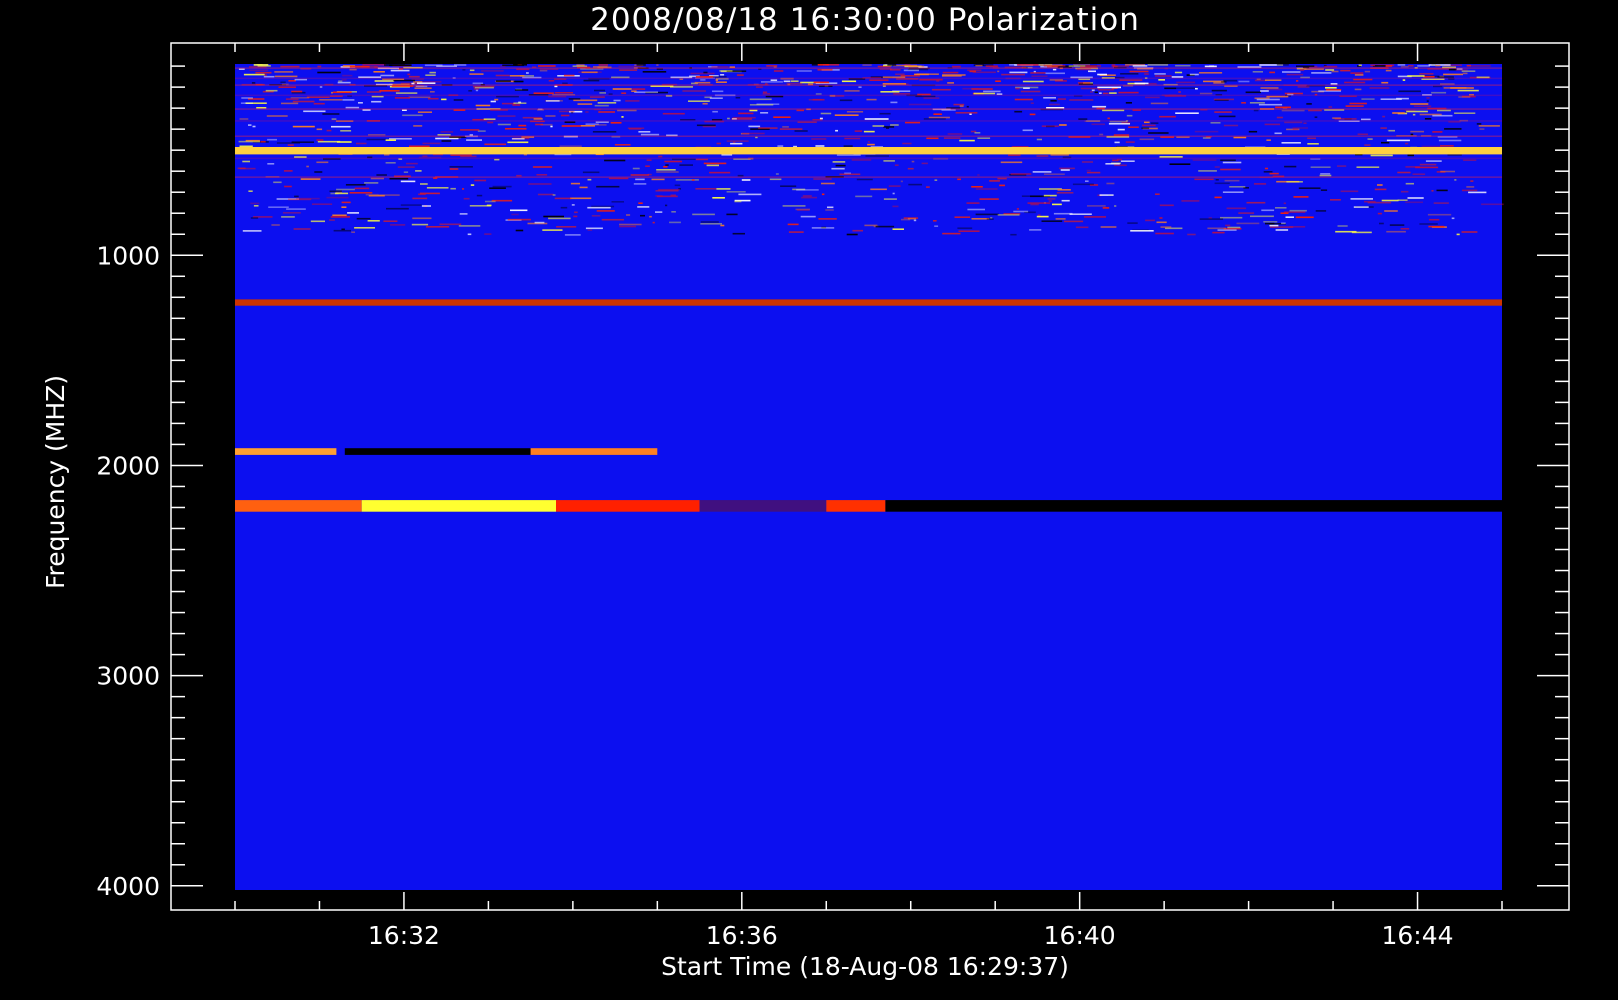 The width and height of the screenshot is (1618, 1000). What do you see at coordinates (55, 482) in the screenshot?
I see `y-axis-label: Frequency (MHZ)` at bounding box center [55, 482].